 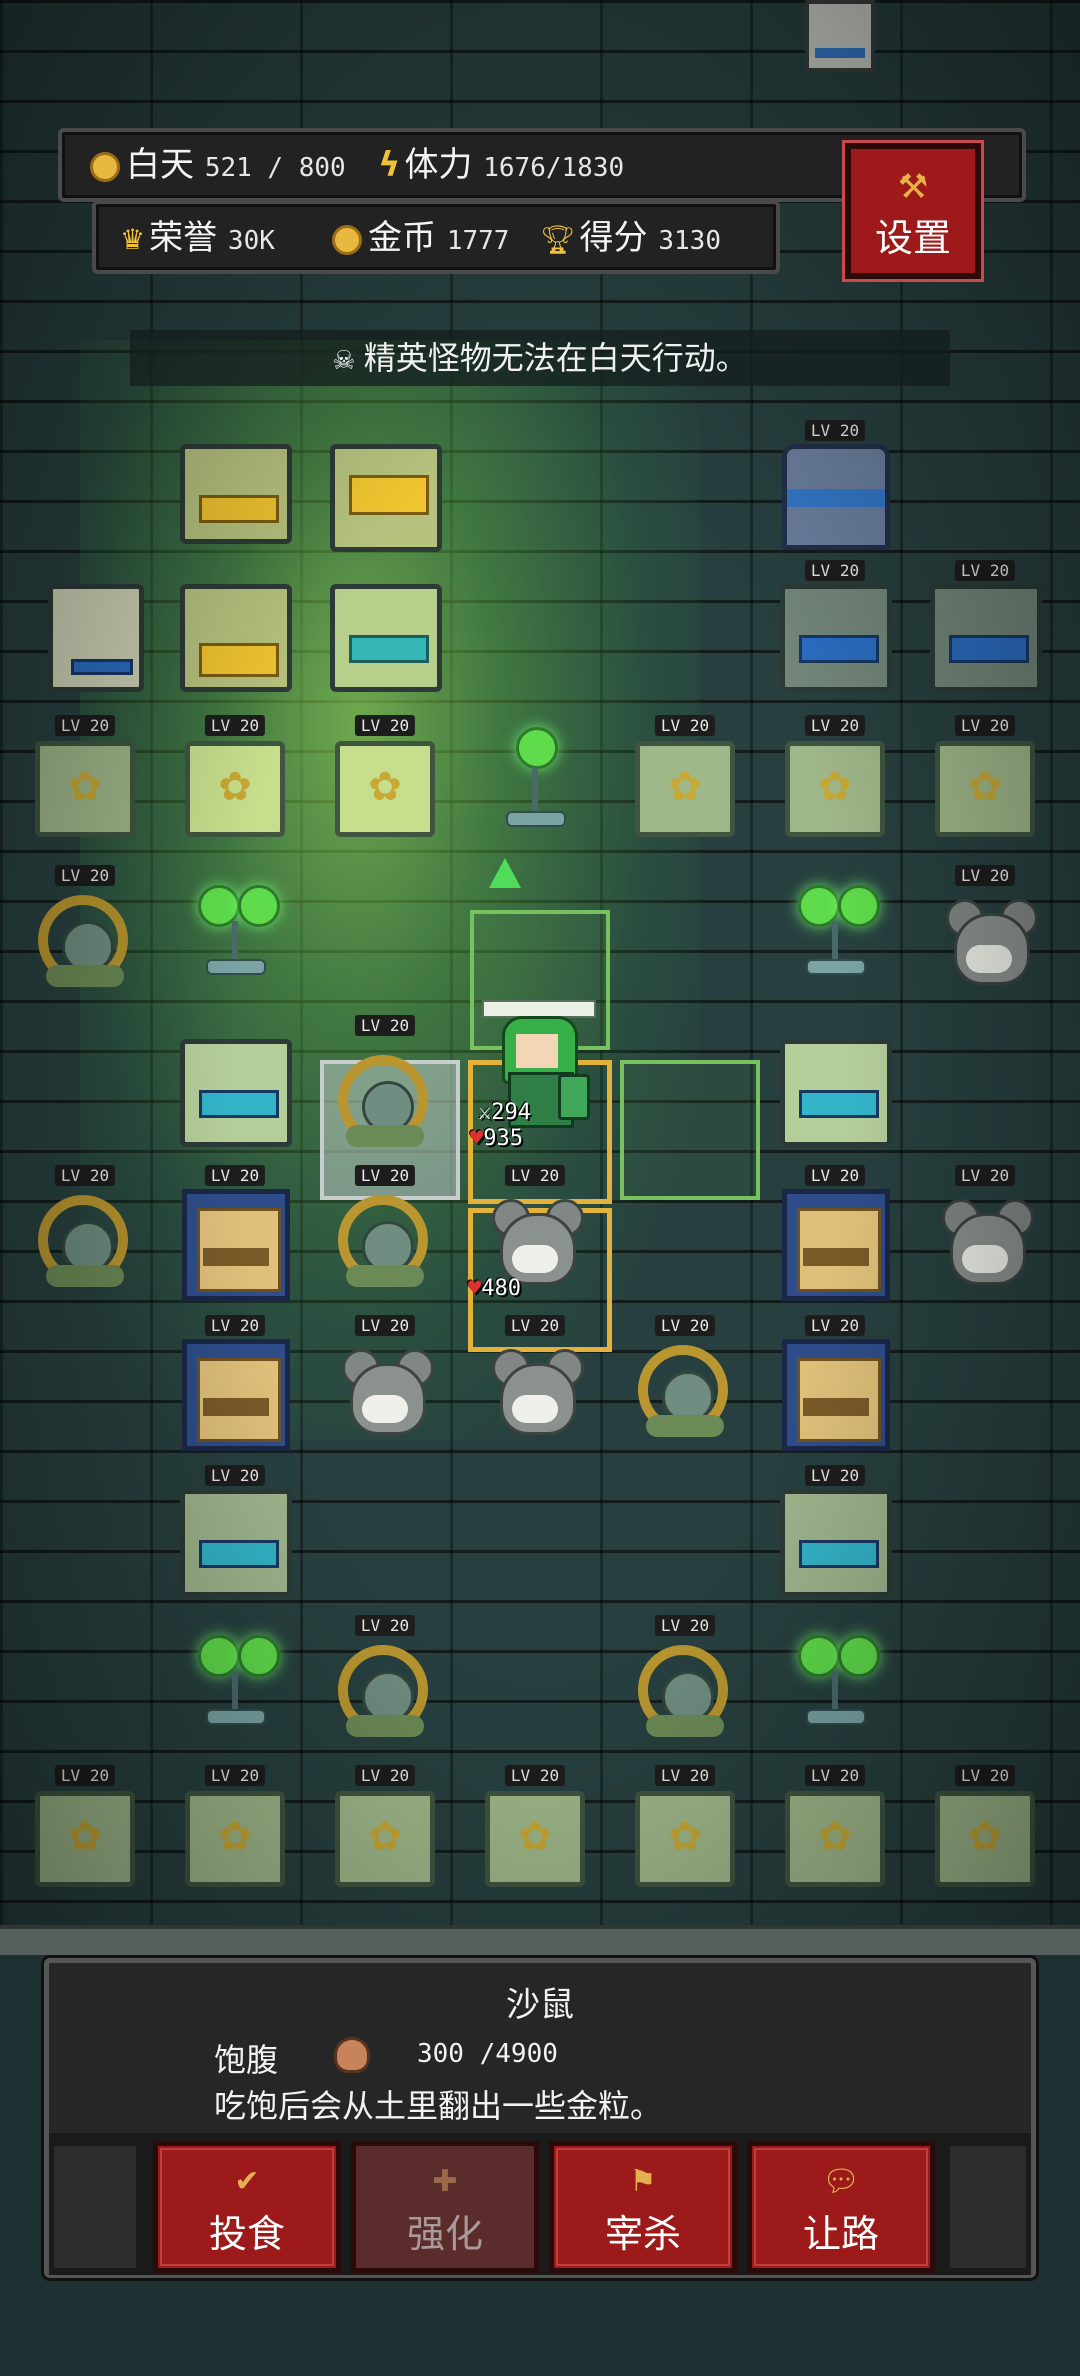 I want to click on flag-icon: ⚑, so click(x=643, y=2181).